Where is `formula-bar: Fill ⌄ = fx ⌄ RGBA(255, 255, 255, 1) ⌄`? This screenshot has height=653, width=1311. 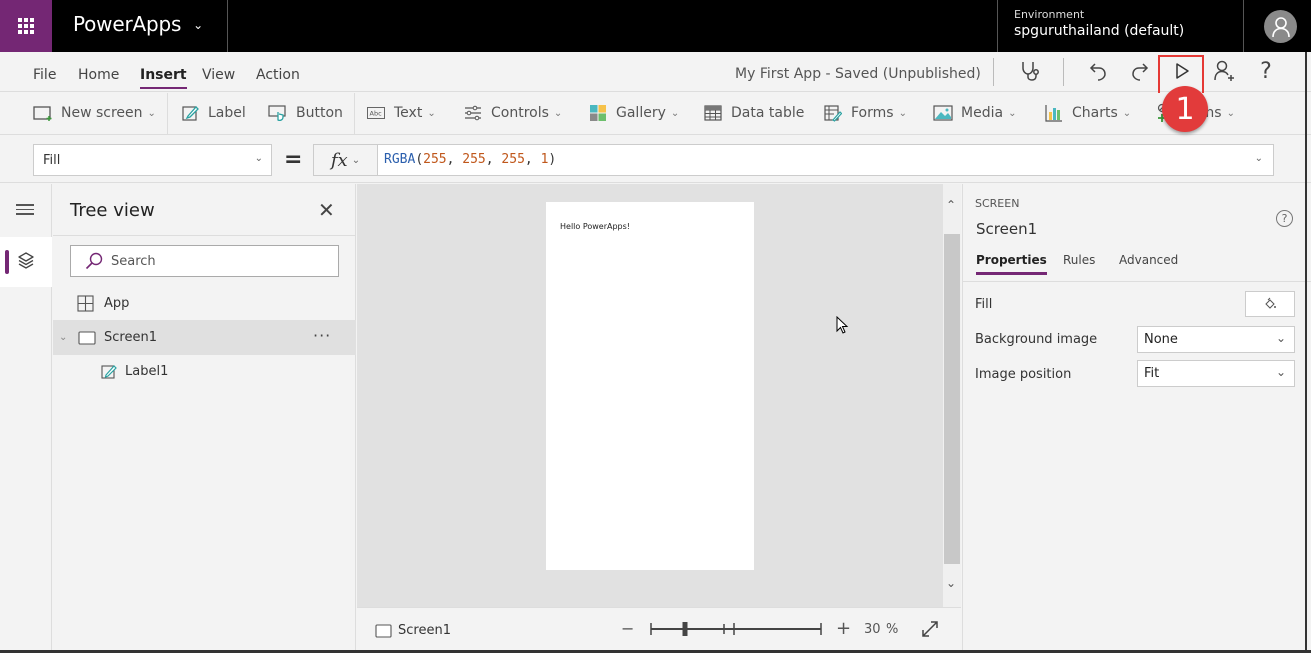
formula-bar: Fill ⌄ = fx ⌄ RGBA(255, 255, 255, 1) ⌄ is located at coordinates (655, 159).